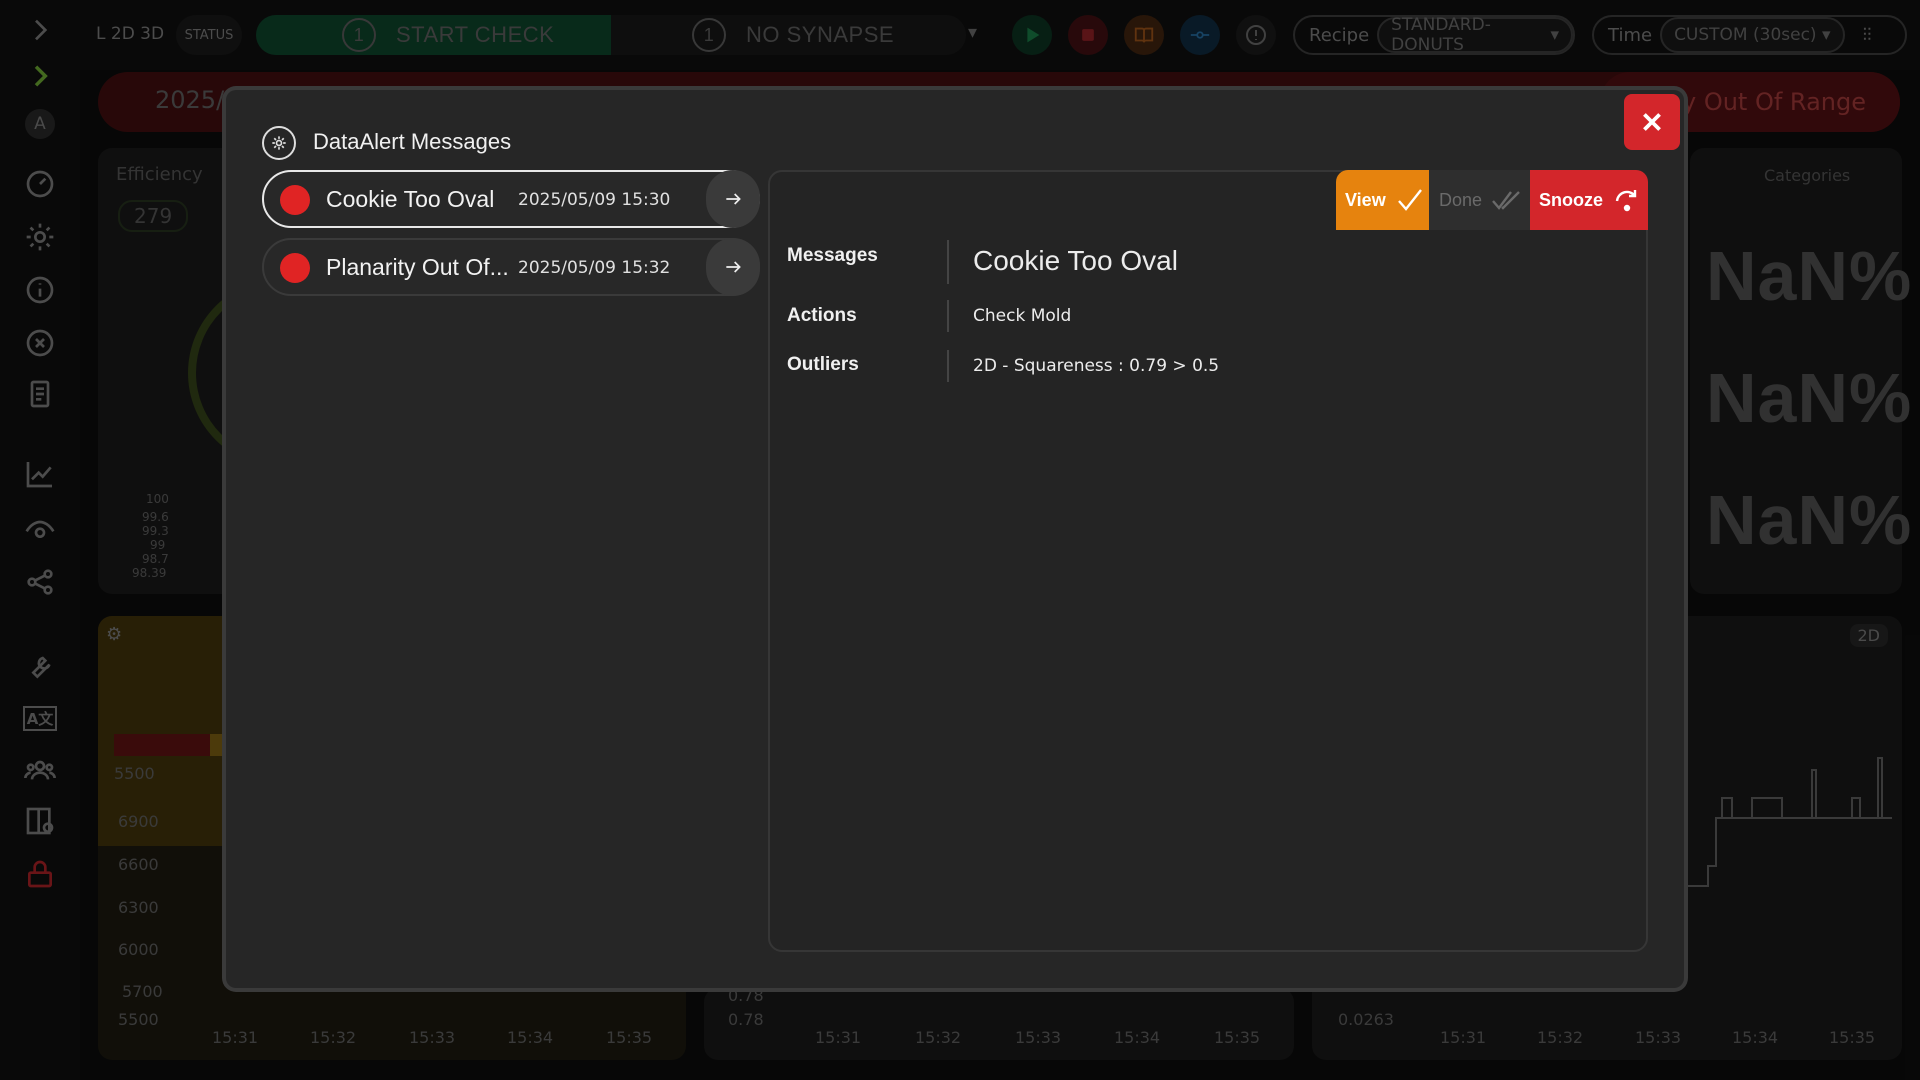 The width and height of the screenshot is (1920, 1080). Describe the element at coordinates (594, 200) in the screenshot. I see `alert-date: 2025/05/09 15:30` at that location.